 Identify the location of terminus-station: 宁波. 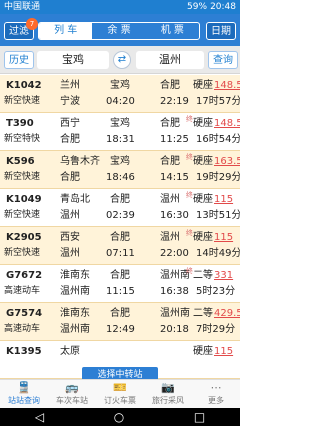
(70, 101).